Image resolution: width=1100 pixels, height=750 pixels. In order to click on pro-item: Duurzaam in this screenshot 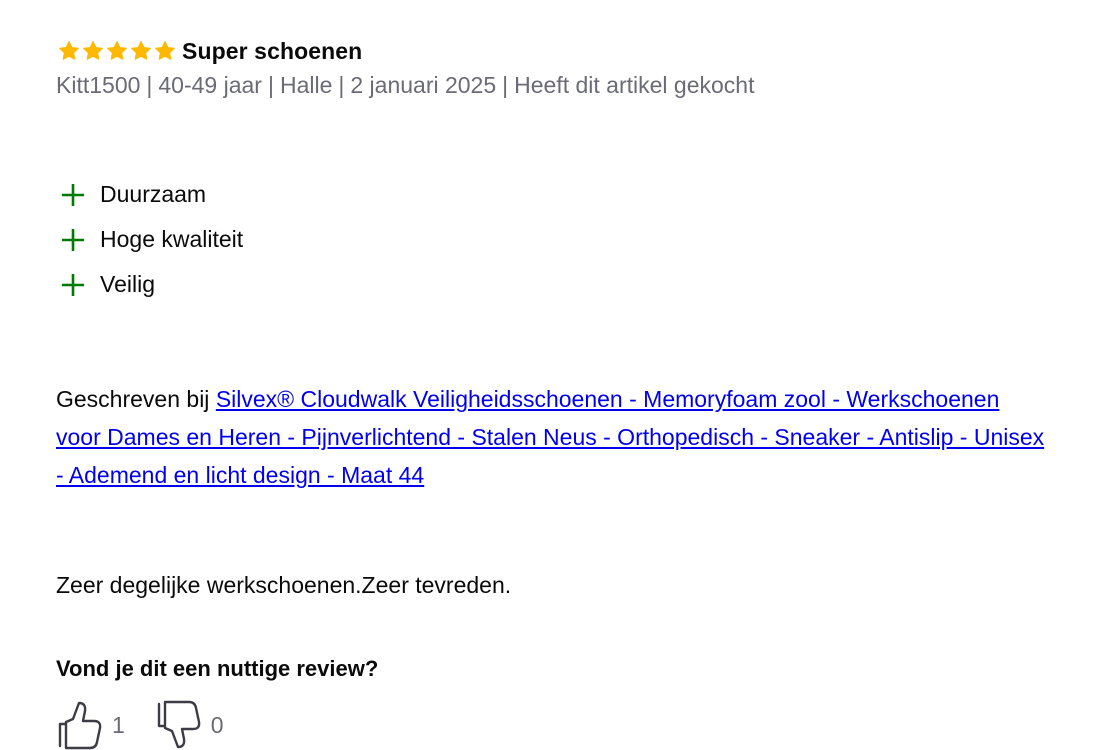, I will do `click(149, 194)`.